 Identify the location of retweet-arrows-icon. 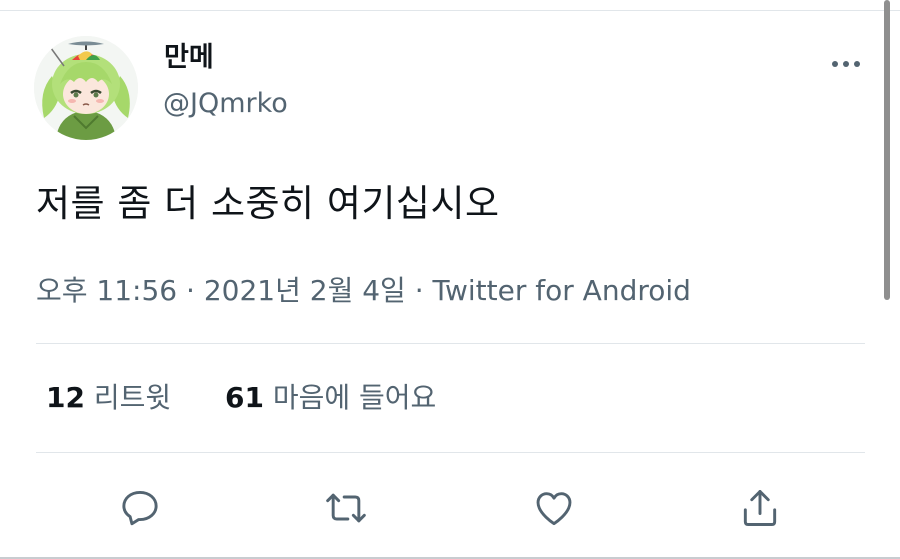
(346, 508).